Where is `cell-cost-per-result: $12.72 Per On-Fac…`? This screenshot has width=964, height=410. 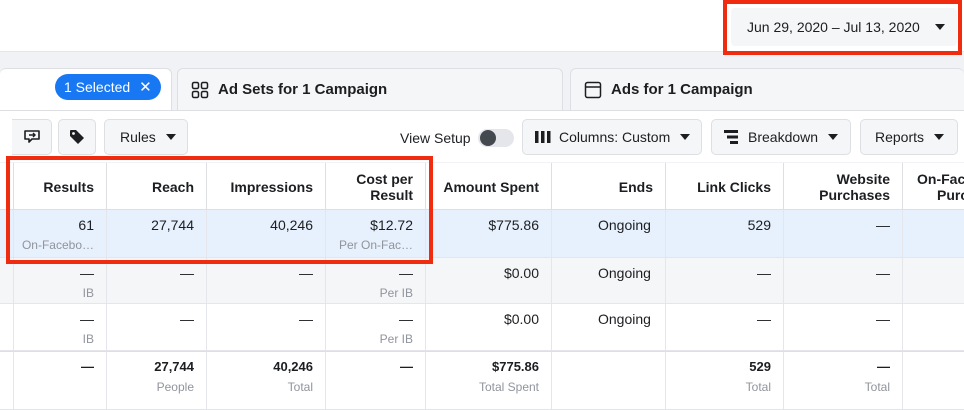 cell-cost-per-result: $12.72 Per On-Fac… is located at coordinates (376, 233).